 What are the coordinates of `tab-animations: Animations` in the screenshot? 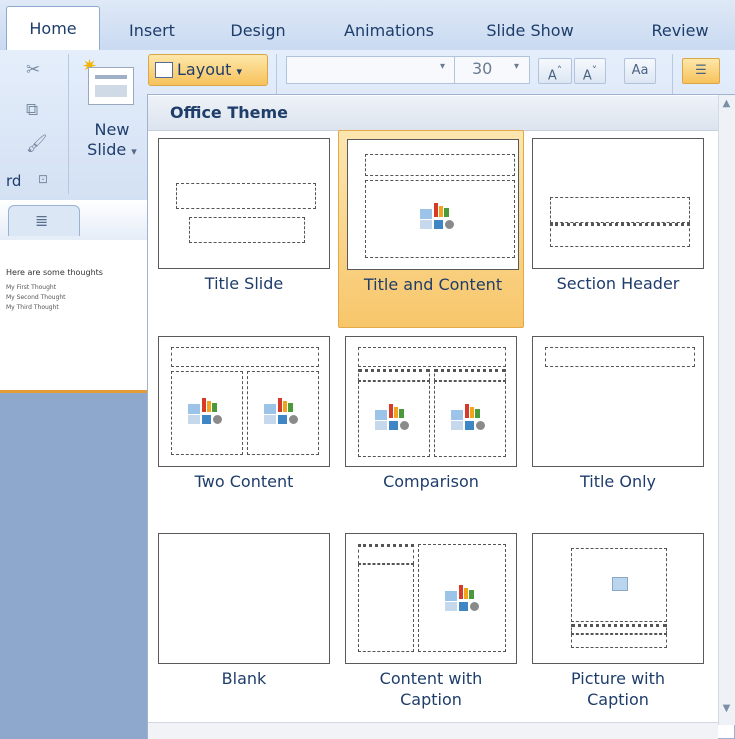 It's located at (389, 31).